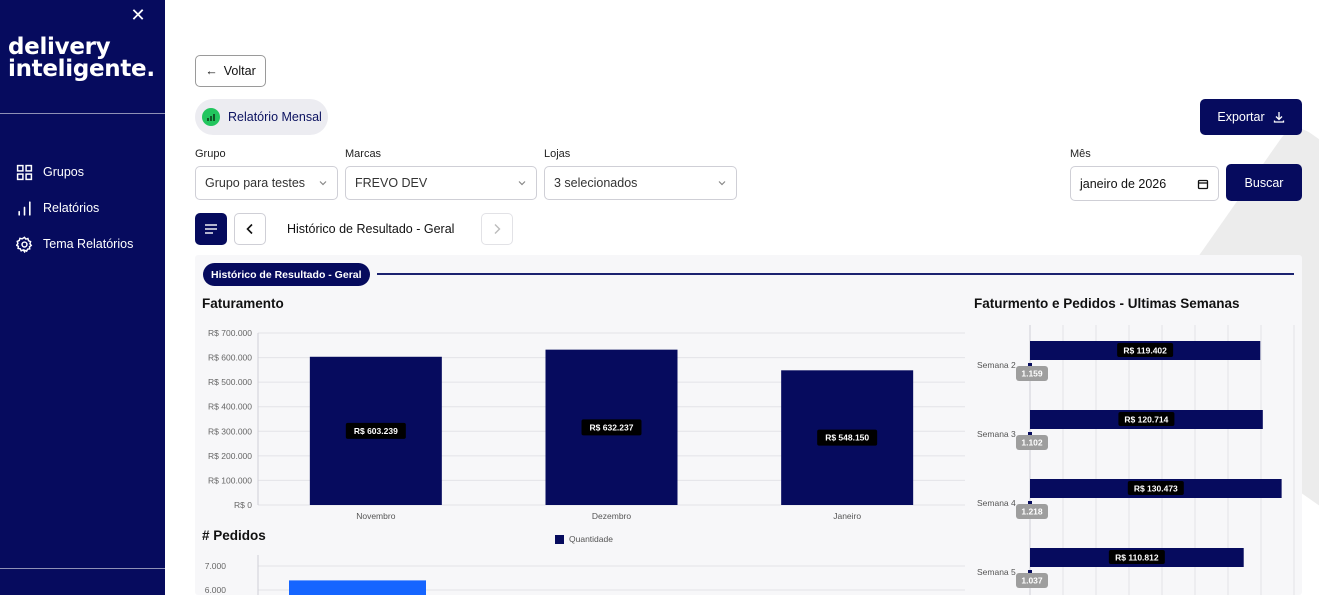 This screenshot has width=1319, height=595. Describe the element at coordinates (1032, 374) in the screenshot. I see `data-label: 1.159` at that location.